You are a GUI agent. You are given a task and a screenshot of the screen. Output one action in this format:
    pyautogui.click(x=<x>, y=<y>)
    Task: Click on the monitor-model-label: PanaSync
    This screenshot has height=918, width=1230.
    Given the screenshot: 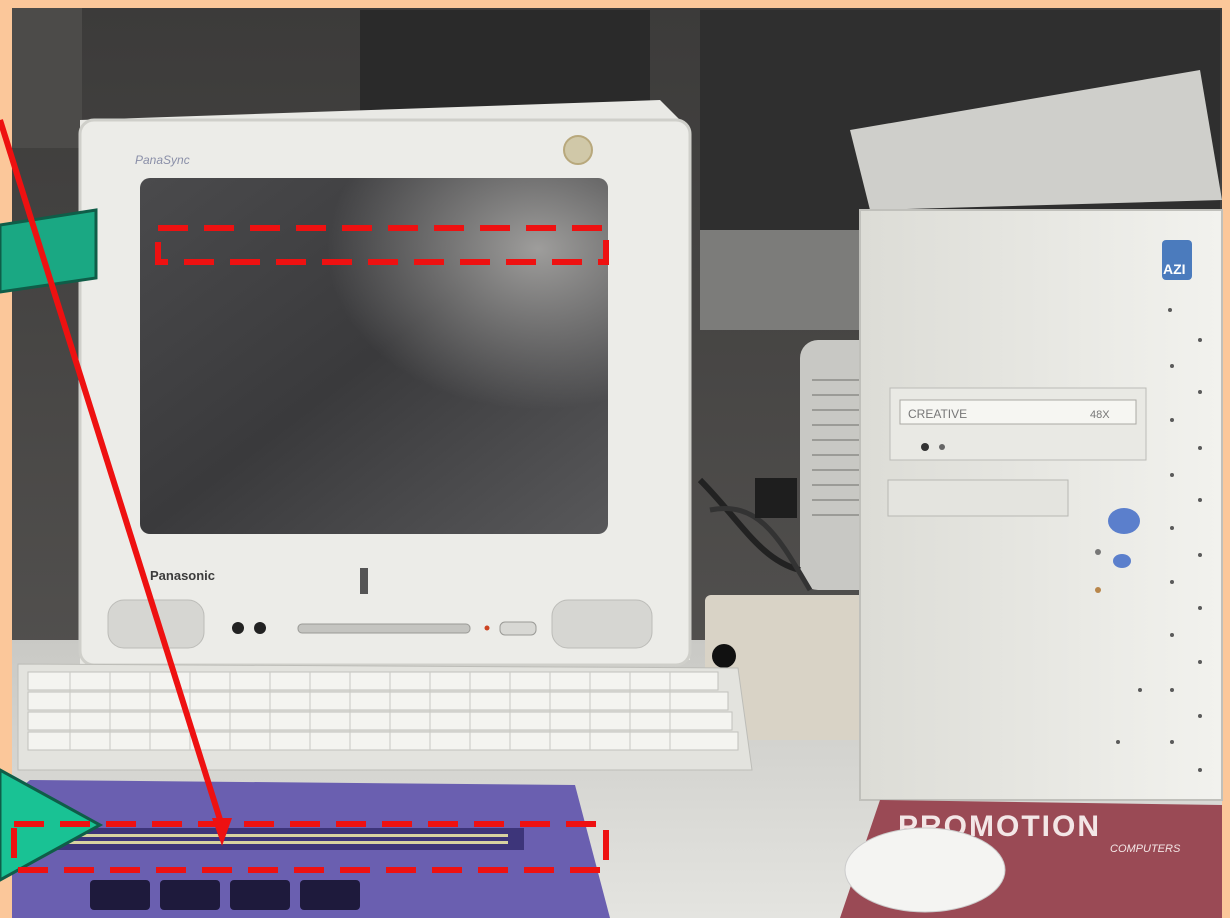 What is the action you would take?
    pyautogui.click(x=162, y=160)
    